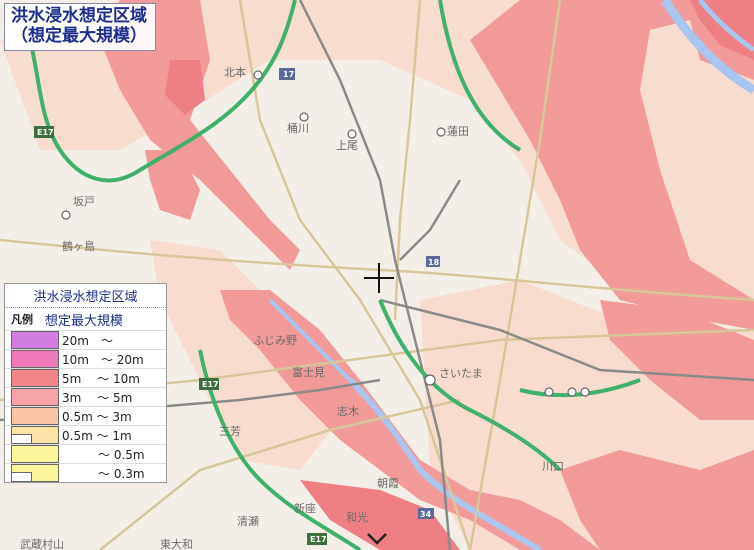 Image resolution: width=754 pixels, height=550 pixels. Describe the element at coordinates (308, 372) in the screenshot. I see `place-label: 富士見` at that location.